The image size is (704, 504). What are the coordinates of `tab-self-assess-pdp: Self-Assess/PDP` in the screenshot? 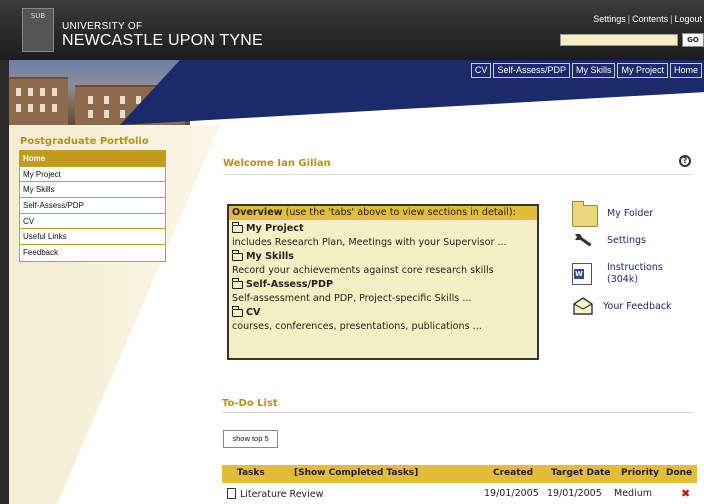 It's located at (531, 70).